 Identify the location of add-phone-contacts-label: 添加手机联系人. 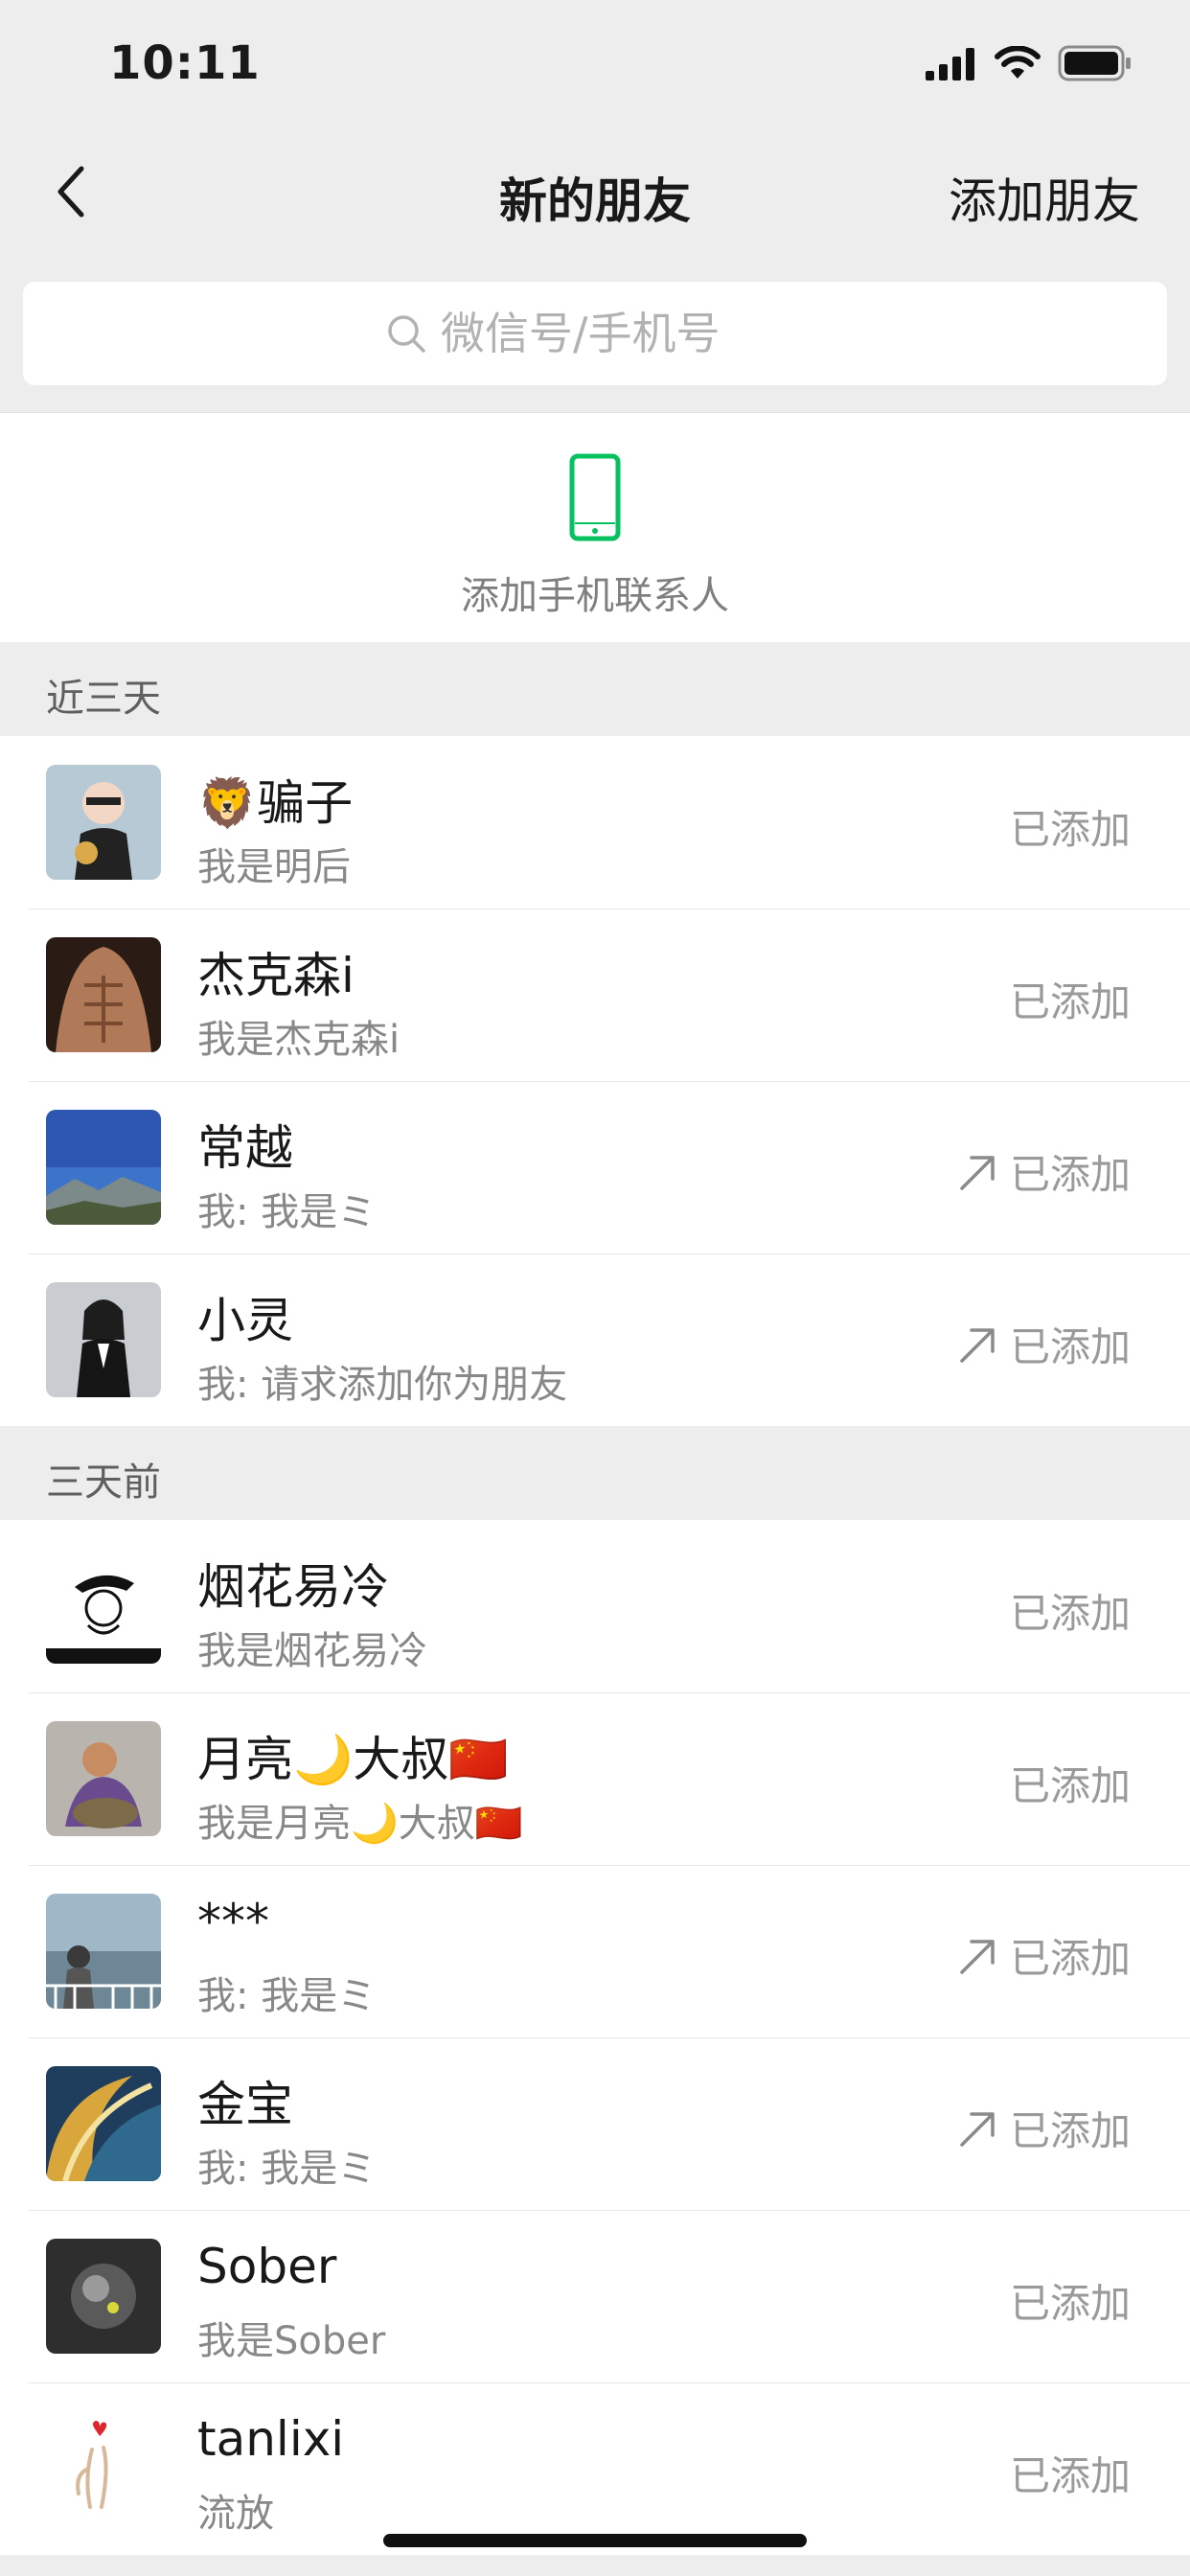
(595, 596).